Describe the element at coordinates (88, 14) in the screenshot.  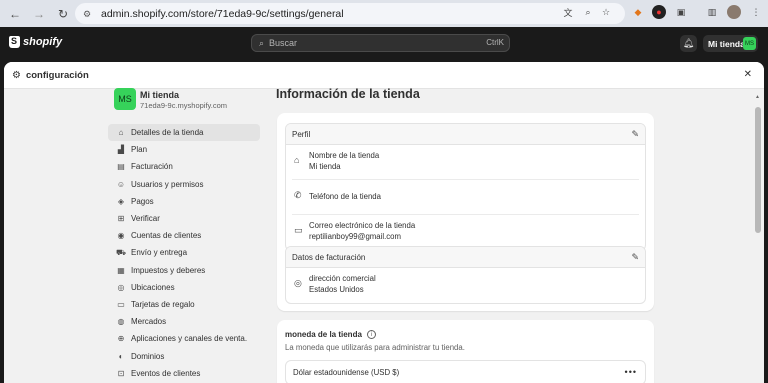
I see `site-info-icon: ⚙` at that location.